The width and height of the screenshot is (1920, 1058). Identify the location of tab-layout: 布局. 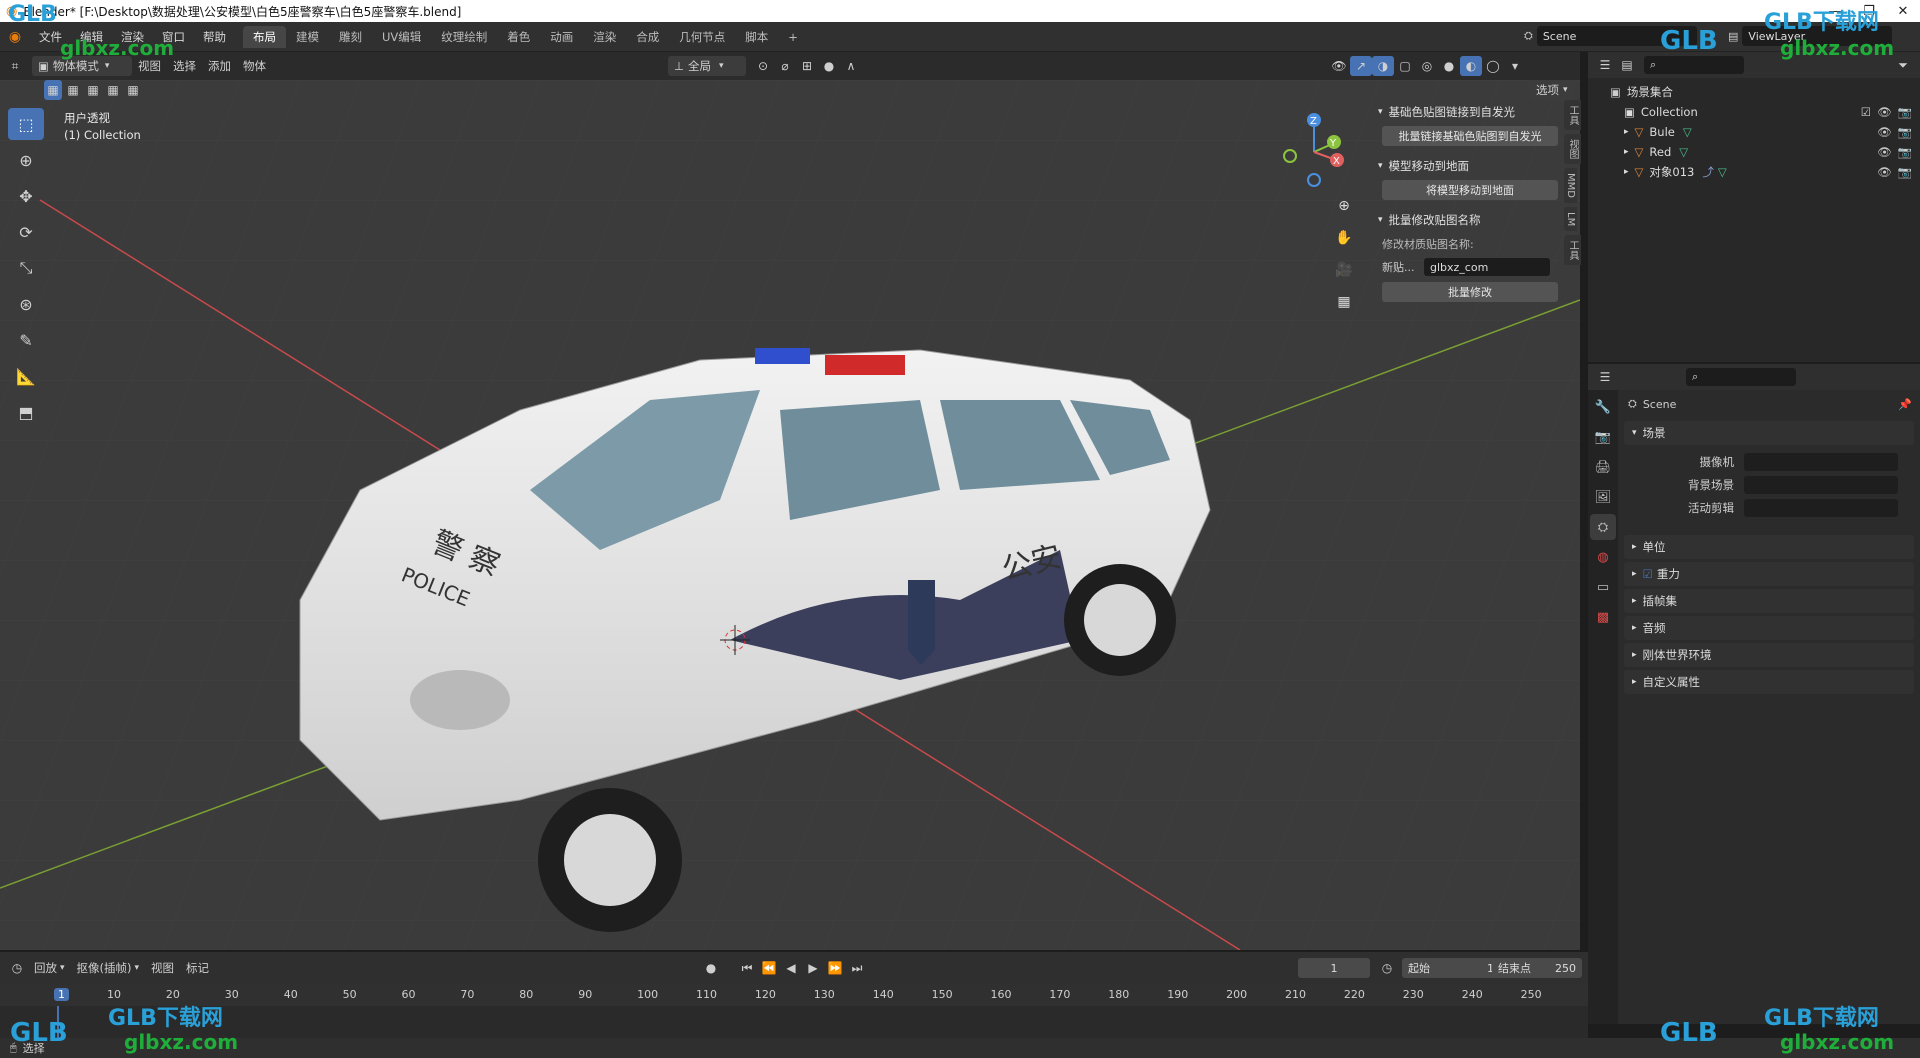
(264, 36).